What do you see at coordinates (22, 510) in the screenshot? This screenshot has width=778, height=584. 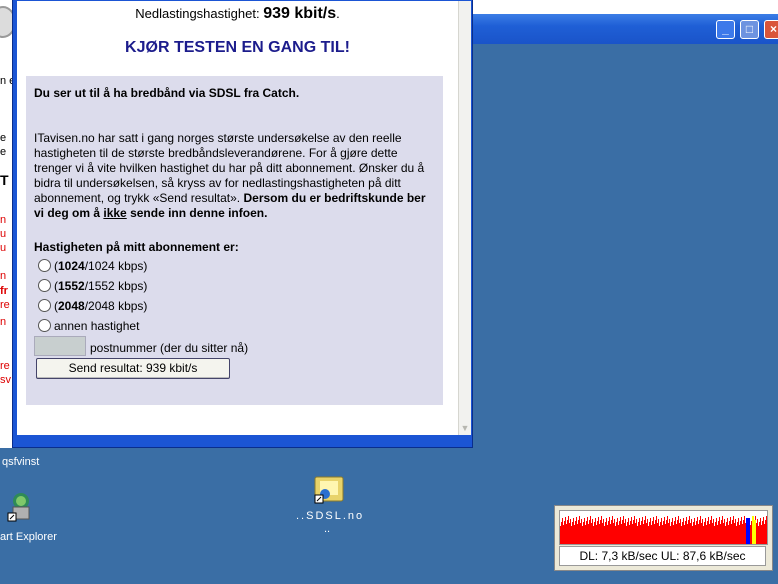 I see `internet-explorer-icon` at bounding box center [22, 510].